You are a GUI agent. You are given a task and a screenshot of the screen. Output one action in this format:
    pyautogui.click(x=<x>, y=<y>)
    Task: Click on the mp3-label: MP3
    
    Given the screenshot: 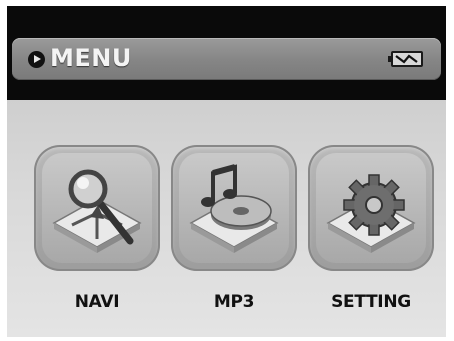 What is the action you would take?
    pyautogui.click(x=234, y=302)
    